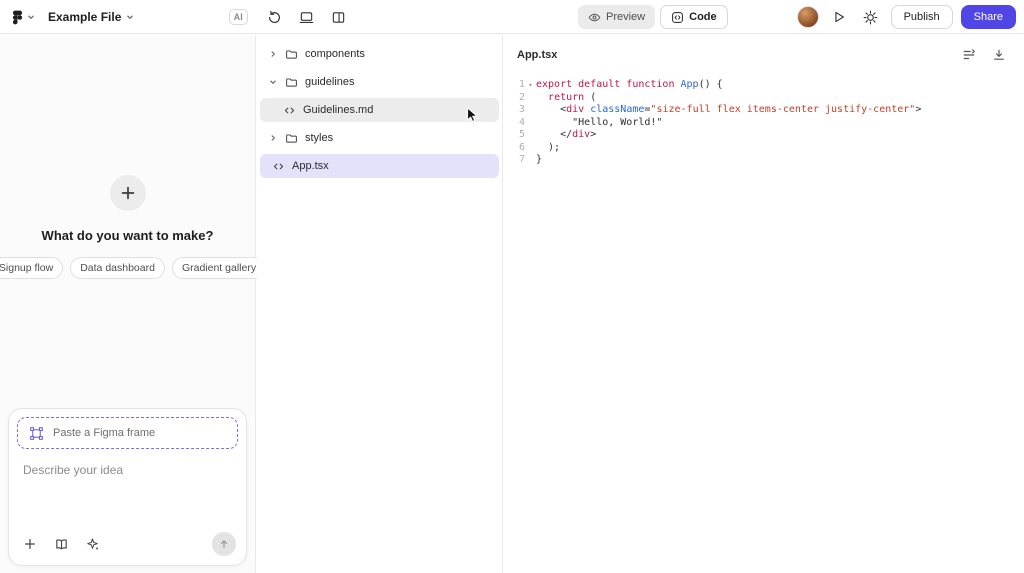 This screenshot has width=1024, height=573. I want to click on tree-item-guidelines-md: Guidelines.md, so click(379, 110).